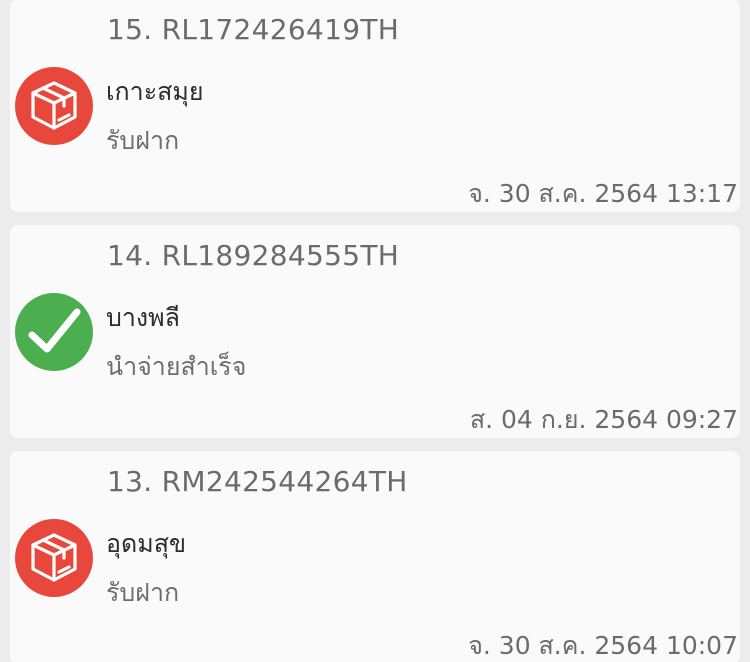 The width and height of the screenshot is (750, 662). Describe the element at coordinates (253, 255) in the screenshot. I see `tracking-number: 14. RL189284555TH` at that location.